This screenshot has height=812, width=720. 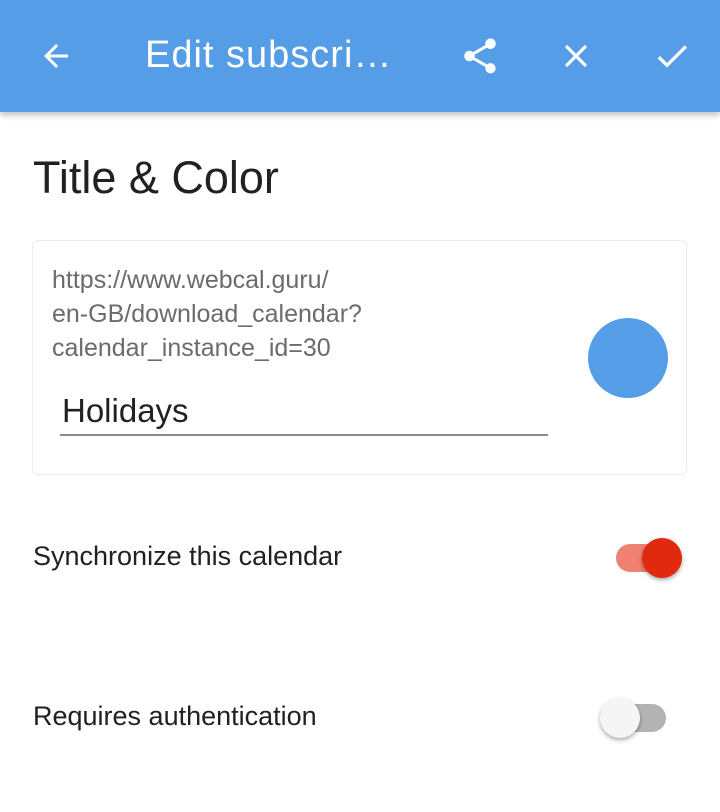 I want to click on share-icon, so click(x=480, y=56).